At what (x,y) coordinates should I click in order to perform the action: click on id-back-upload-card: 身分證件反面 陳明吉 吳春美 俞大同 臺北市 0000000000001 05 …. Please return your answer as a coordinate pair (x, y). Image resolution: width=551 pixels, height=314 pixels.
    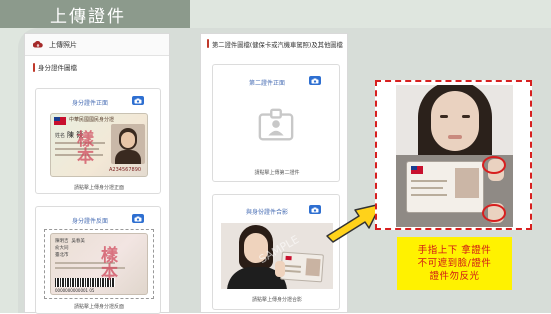
    Looking at the image, I should click on (98, 260).